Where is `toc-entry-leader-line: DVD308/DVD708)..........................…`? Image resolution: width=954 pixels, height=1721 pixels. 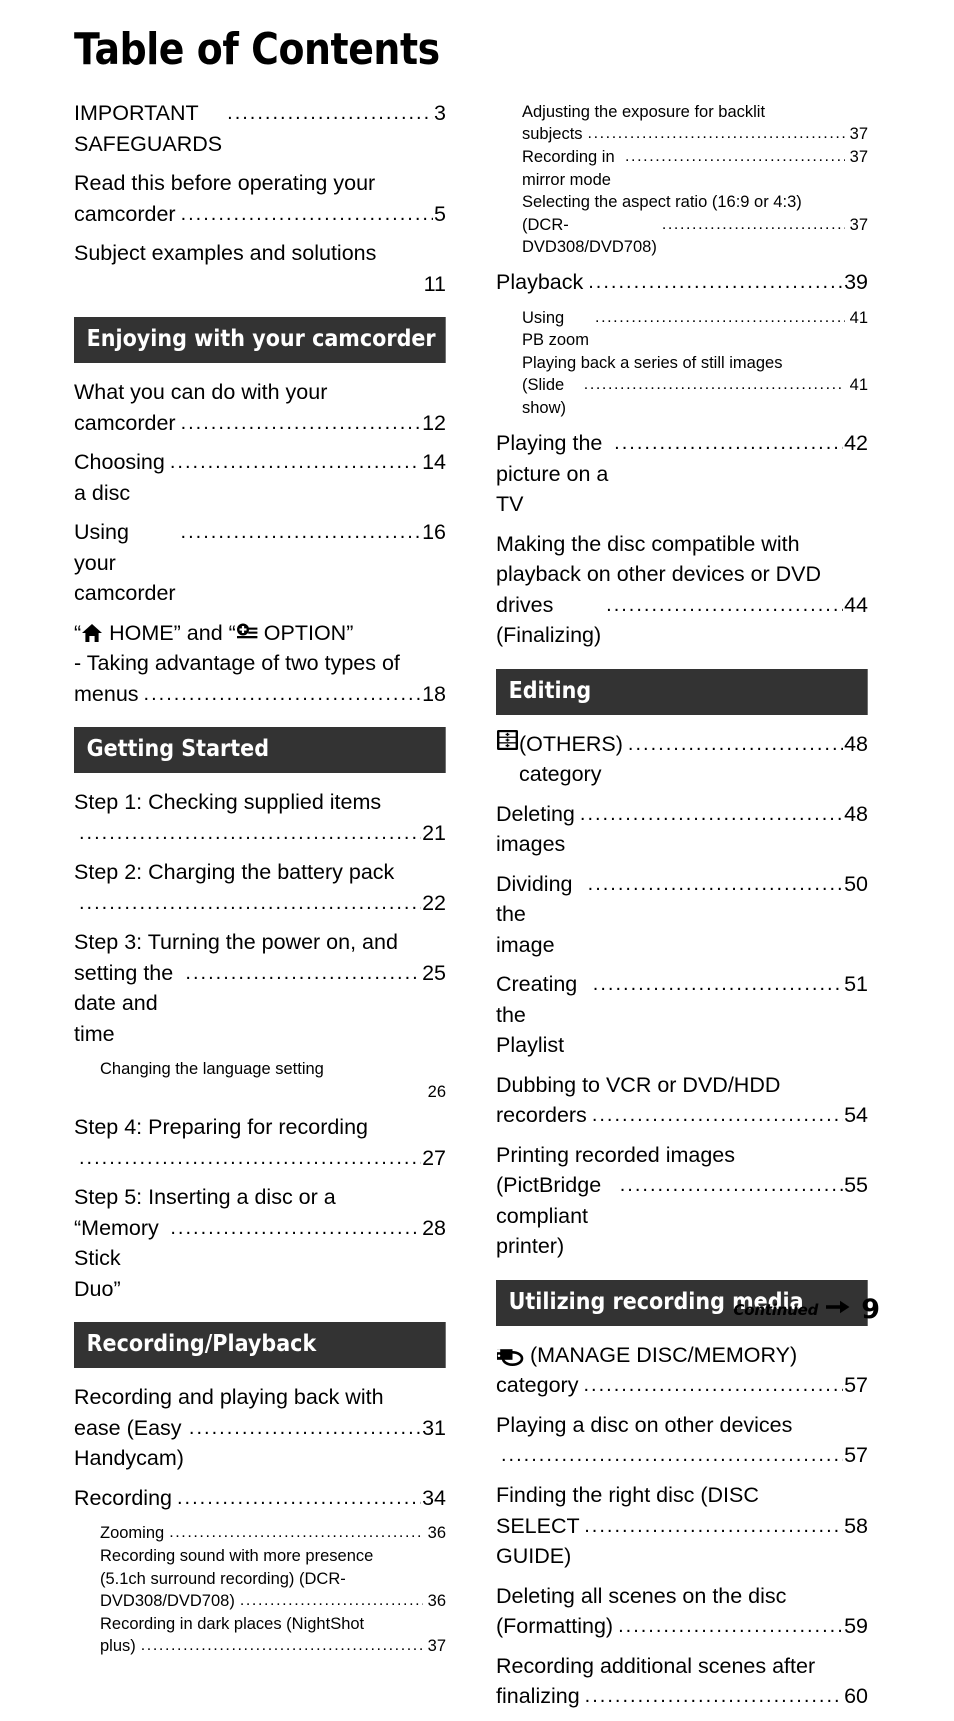
toc-entry-leader-line: DVD308/DVD708)..........................… is located at coordinates (273, 1601).